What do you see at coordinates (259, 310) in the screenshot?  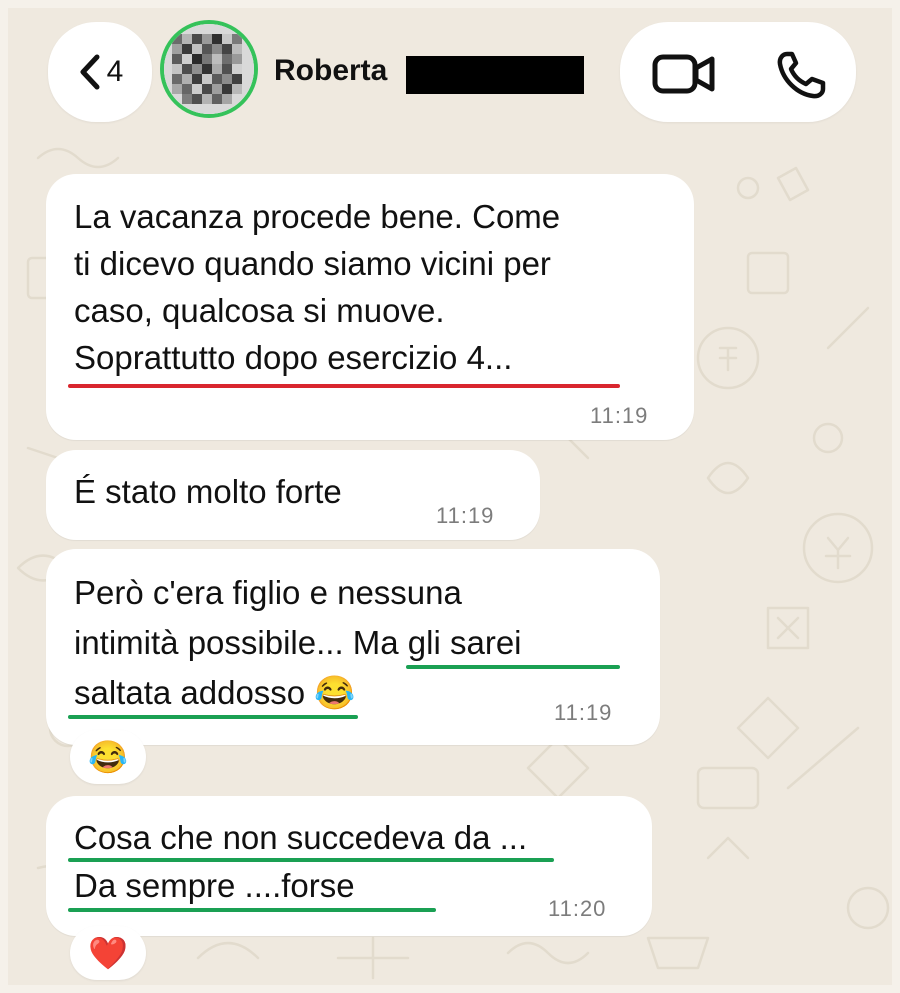 I see `message-line: caso, qualcosa si muove.` at bounding box center [259, 310].